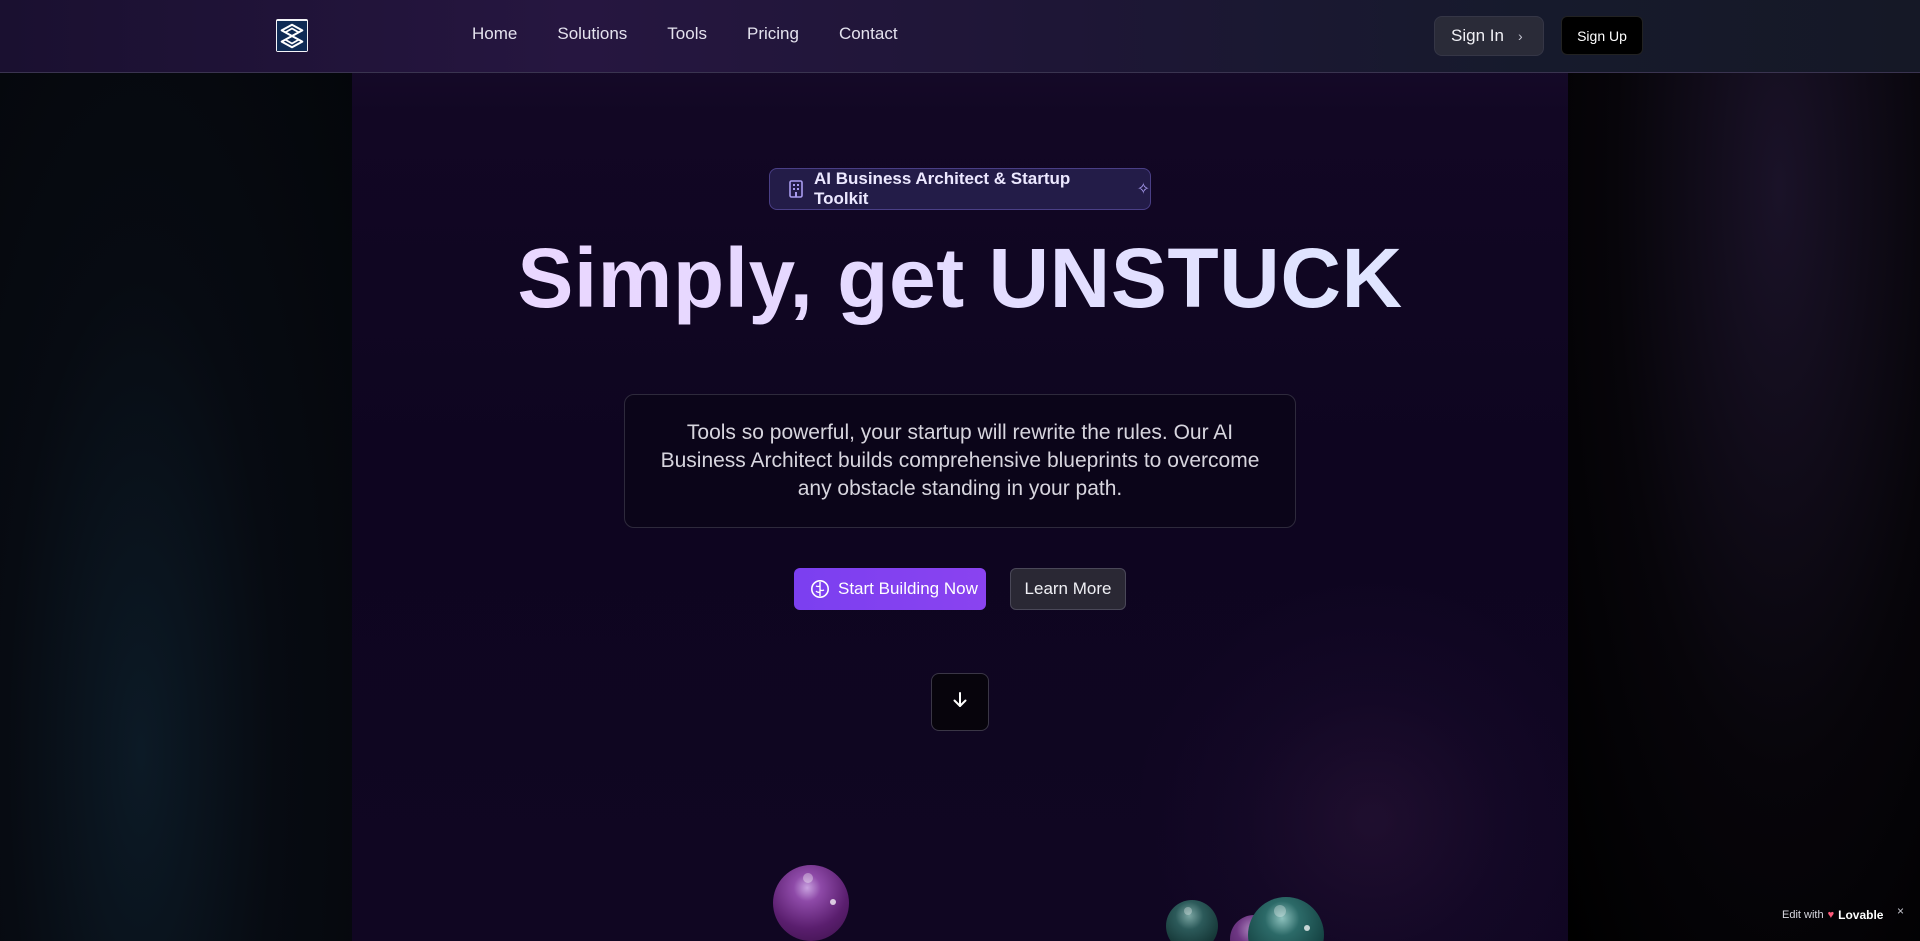  I want to click on lovable-prefix: Edit with, so click(1803, 915).